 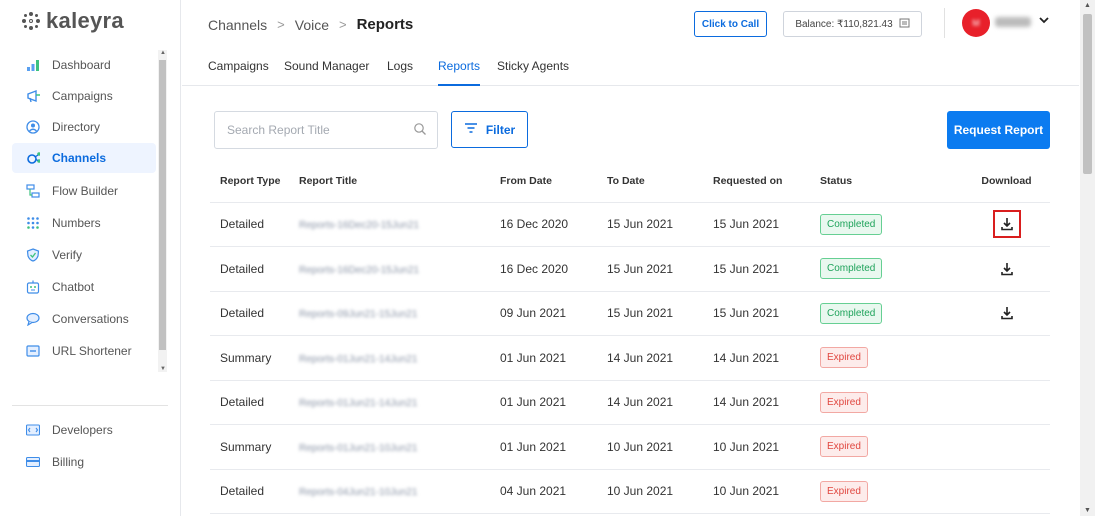 I want to click on channels-icon, so click(x=33, y=158).